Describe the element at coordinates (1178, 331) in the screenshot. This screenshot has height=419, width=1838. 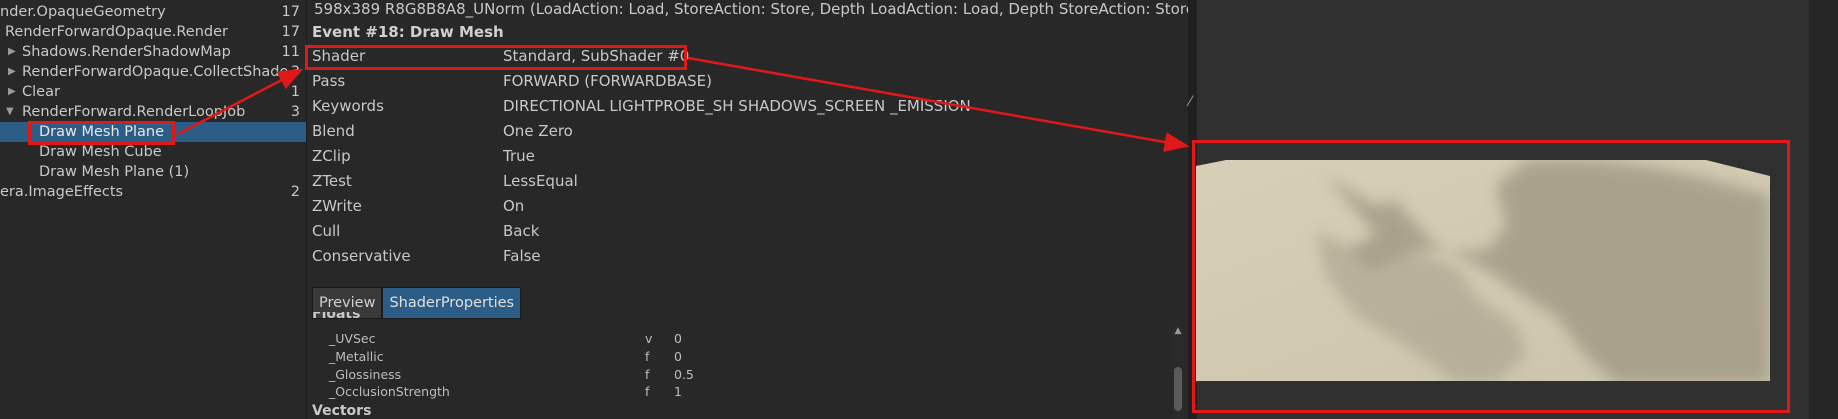
I see `scroll-up-arrow-icon: ▲` at that location.